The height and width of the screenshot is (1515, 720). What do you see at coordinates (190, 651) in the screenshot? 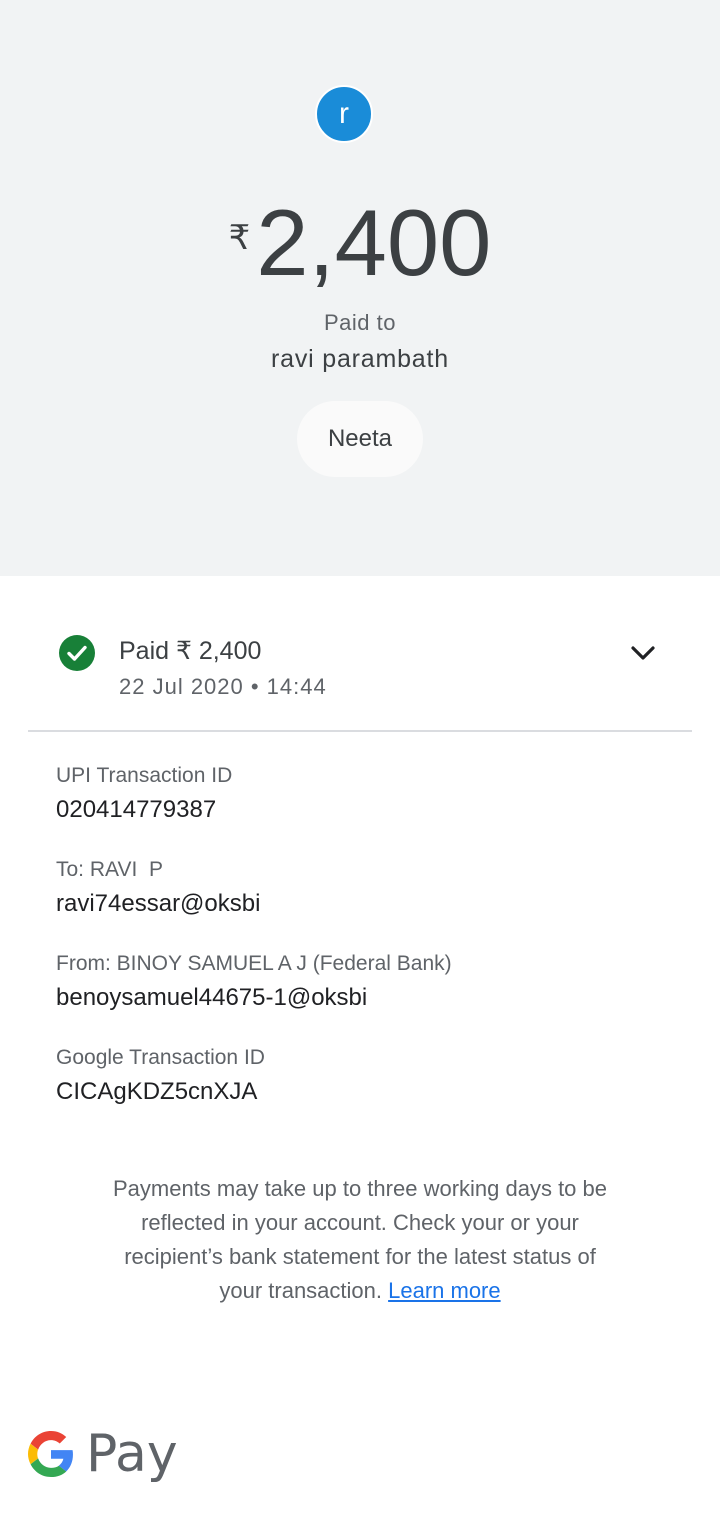
I see `status-title: Paid ₹ 2,400` at bounding box center [190, 651].